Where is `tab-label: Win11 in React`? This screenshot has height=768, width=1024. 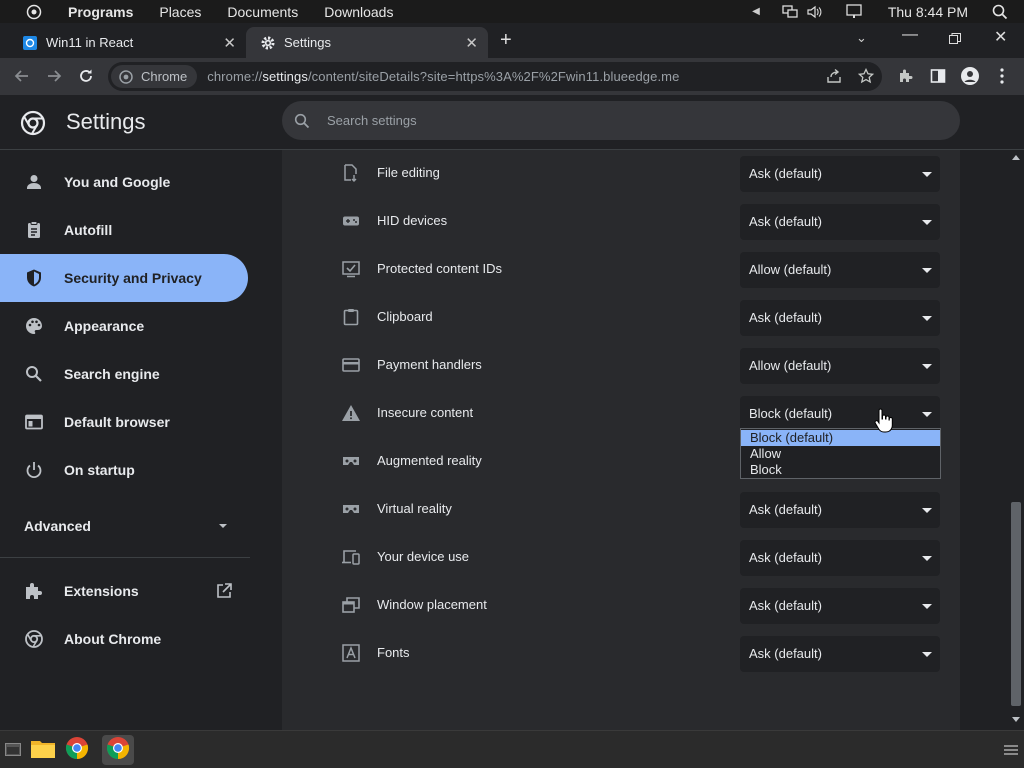 tab-label: Win11 in React is located at coordinates (90, 42).